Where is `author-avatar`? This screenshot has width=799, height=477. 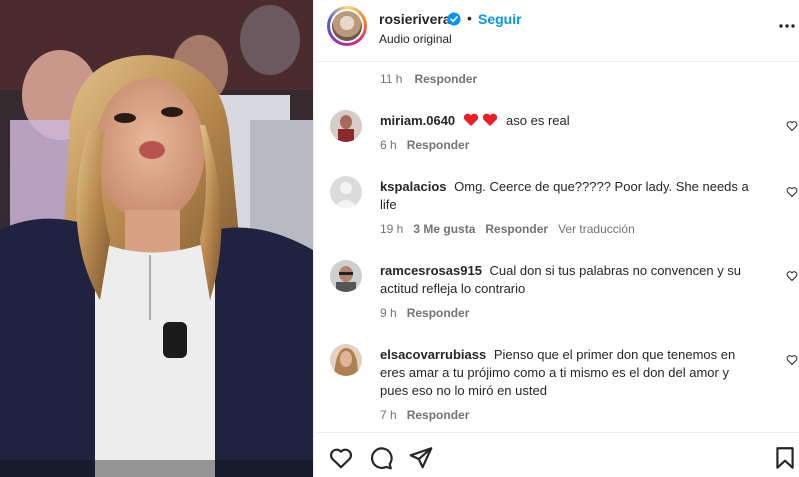
author-avatar is located at coordinates (347, 26).